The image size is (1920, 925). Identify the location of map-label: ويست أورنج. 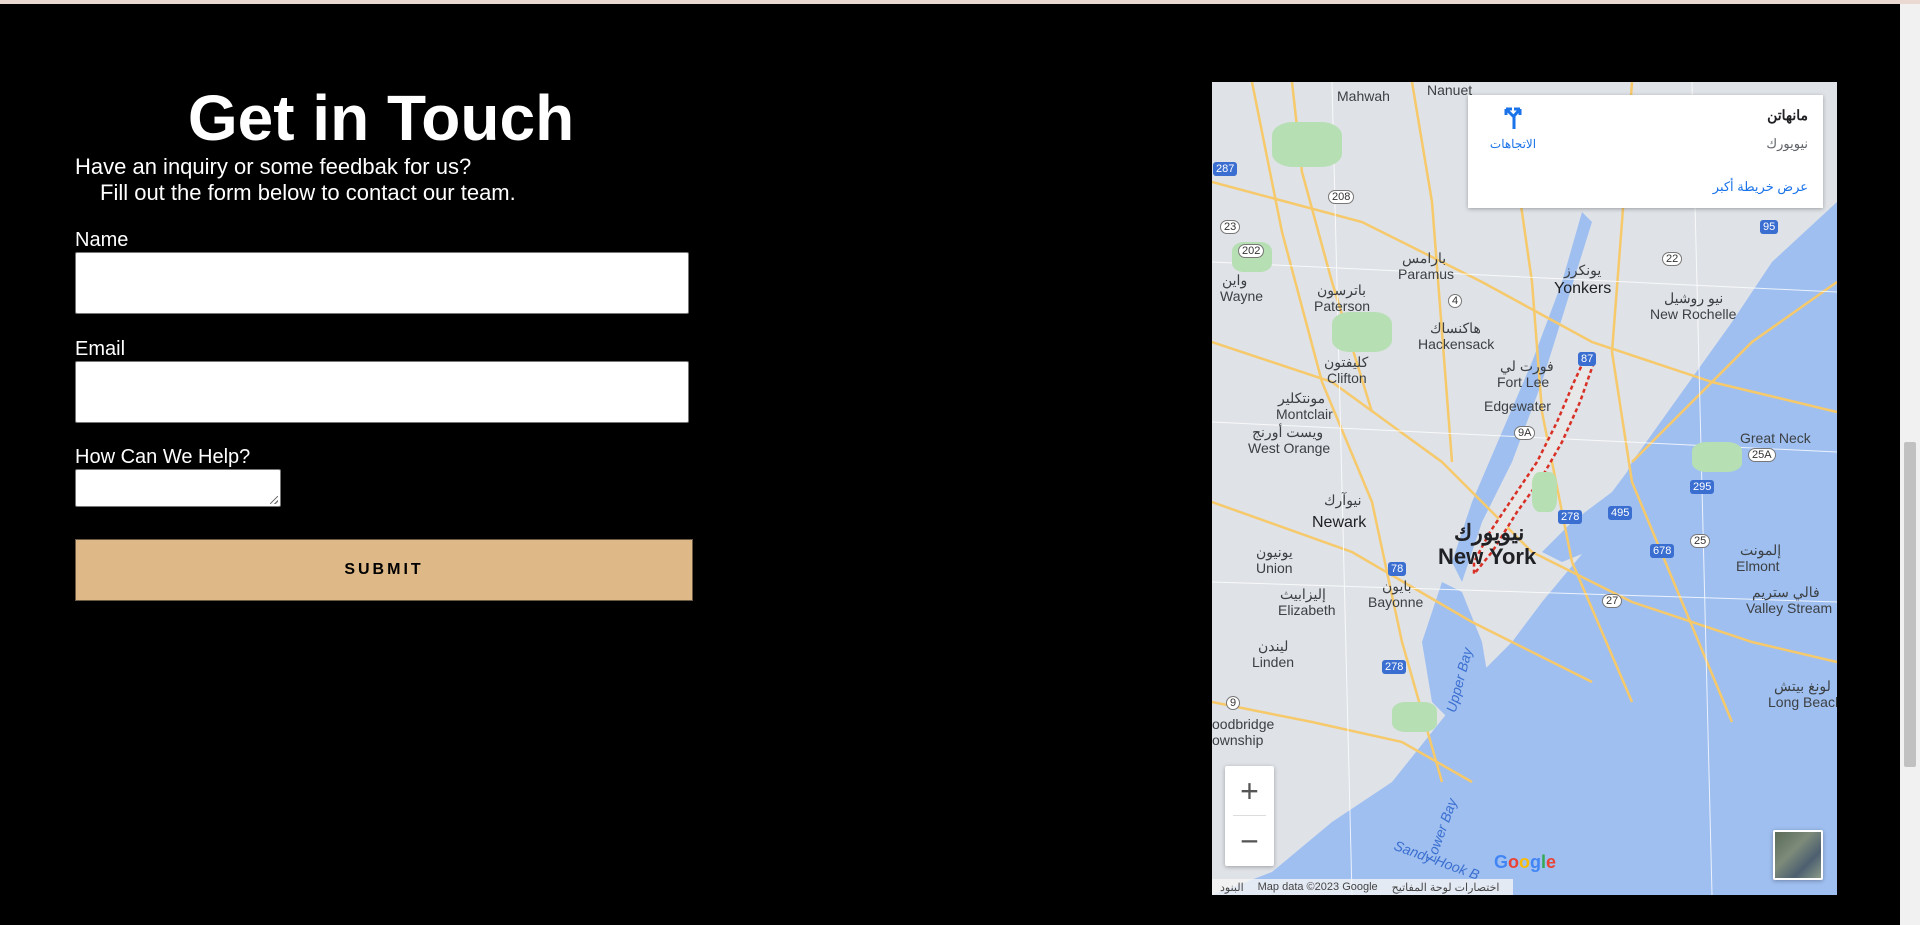
(1288, 432).